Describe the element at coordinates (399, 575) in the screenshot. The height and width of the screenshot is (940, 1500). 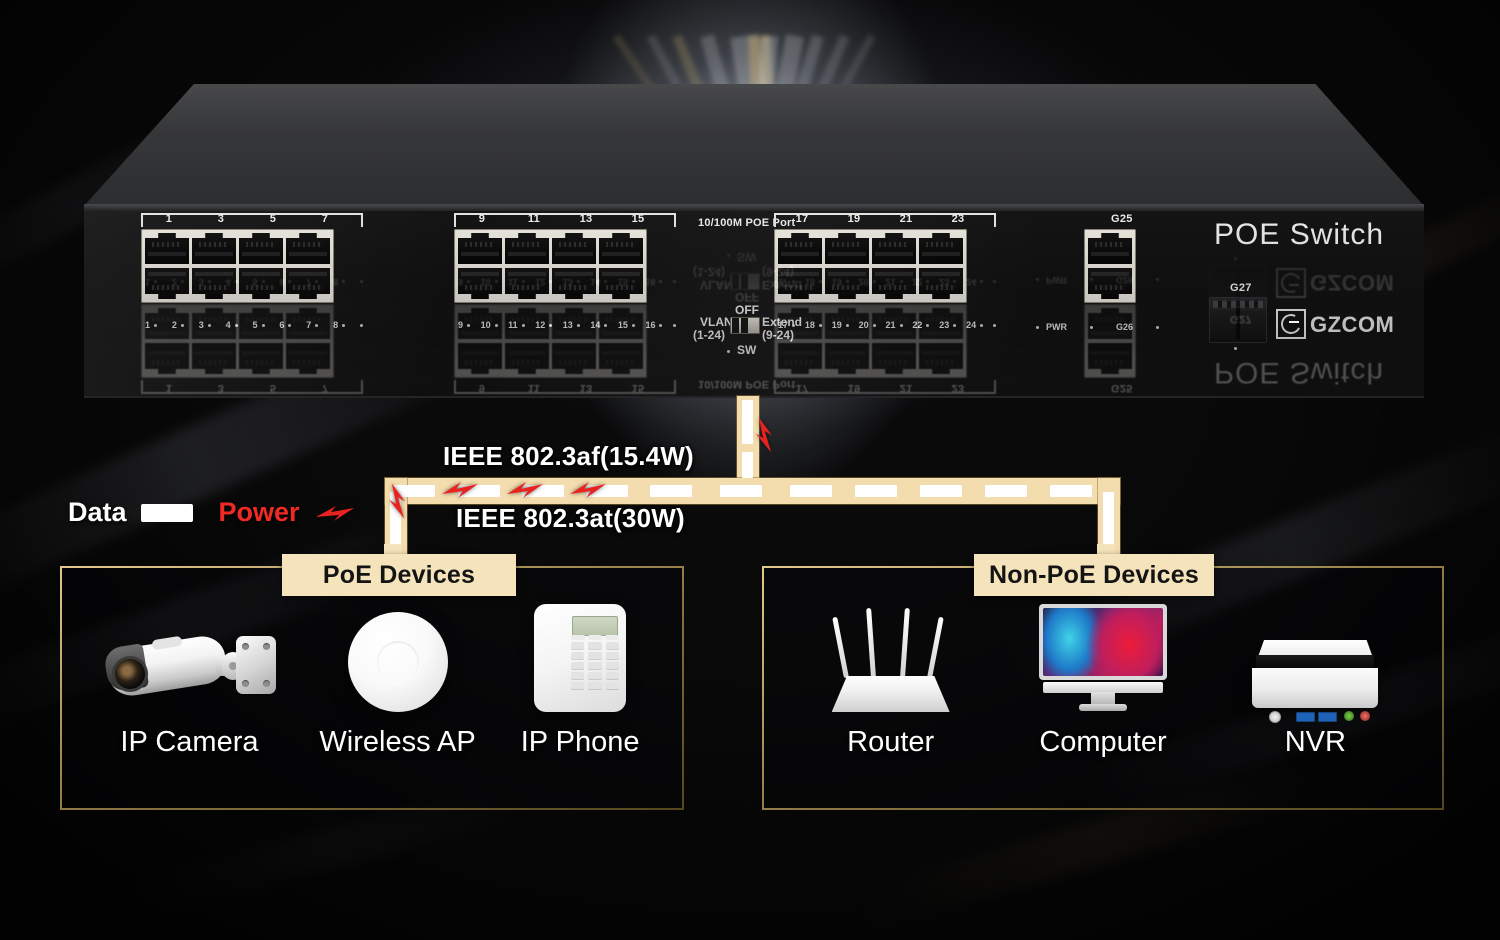
I see `panel-tab-poe-devices: PoE Devices` at that location.